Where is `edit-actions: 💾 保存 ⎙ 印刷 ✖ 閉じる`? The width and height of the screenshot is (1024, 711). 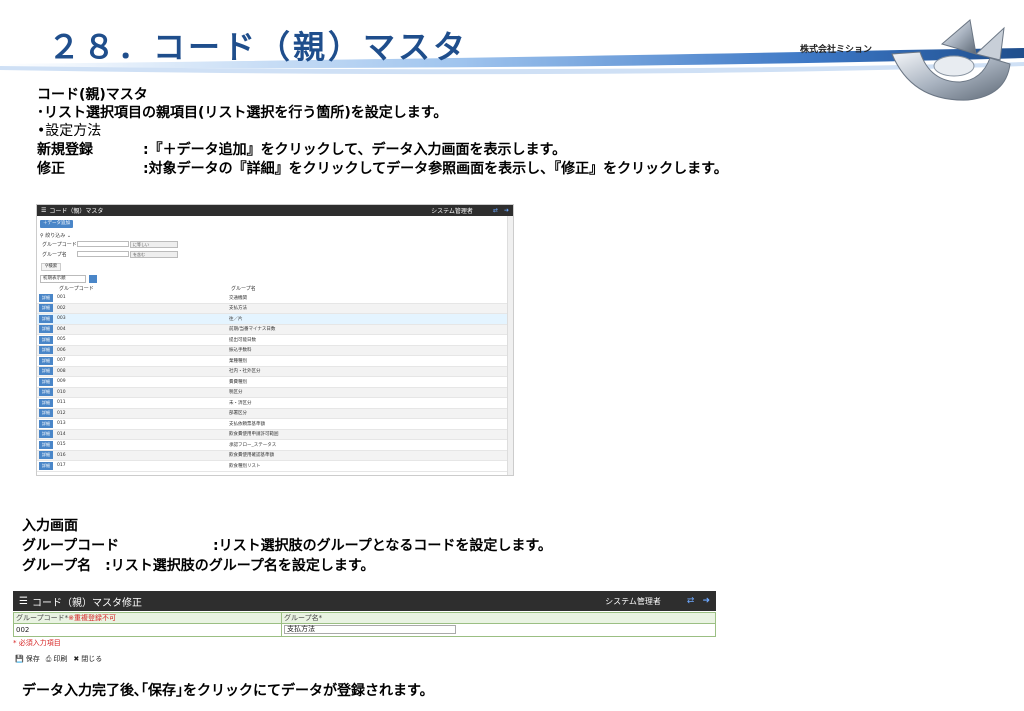
edit-actions: 💾 保存 ⎙ 印刷 ✖ 閉じる is located at coordinates (58, 659).